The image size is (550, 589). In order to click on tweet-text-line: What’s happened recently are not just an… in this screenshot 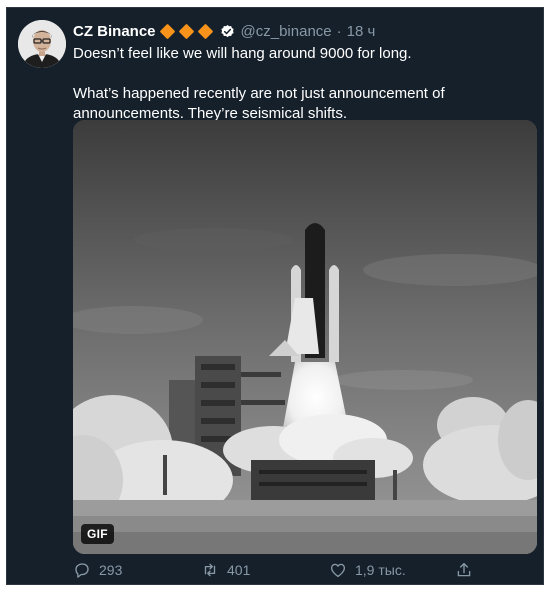, I will do `click(259, 103)`.